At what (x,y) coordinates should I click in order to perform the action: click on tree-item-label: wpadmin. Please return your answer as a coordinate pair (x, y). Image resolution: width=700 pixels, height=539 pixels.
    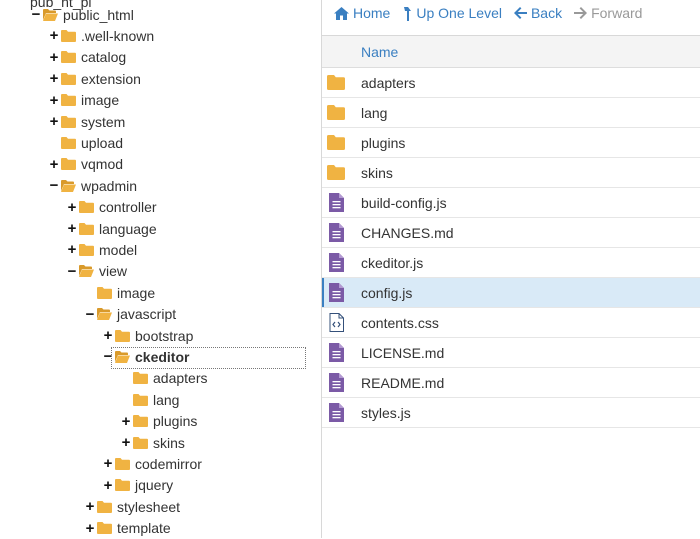
    Looking at the image, I should click on (109, 185).